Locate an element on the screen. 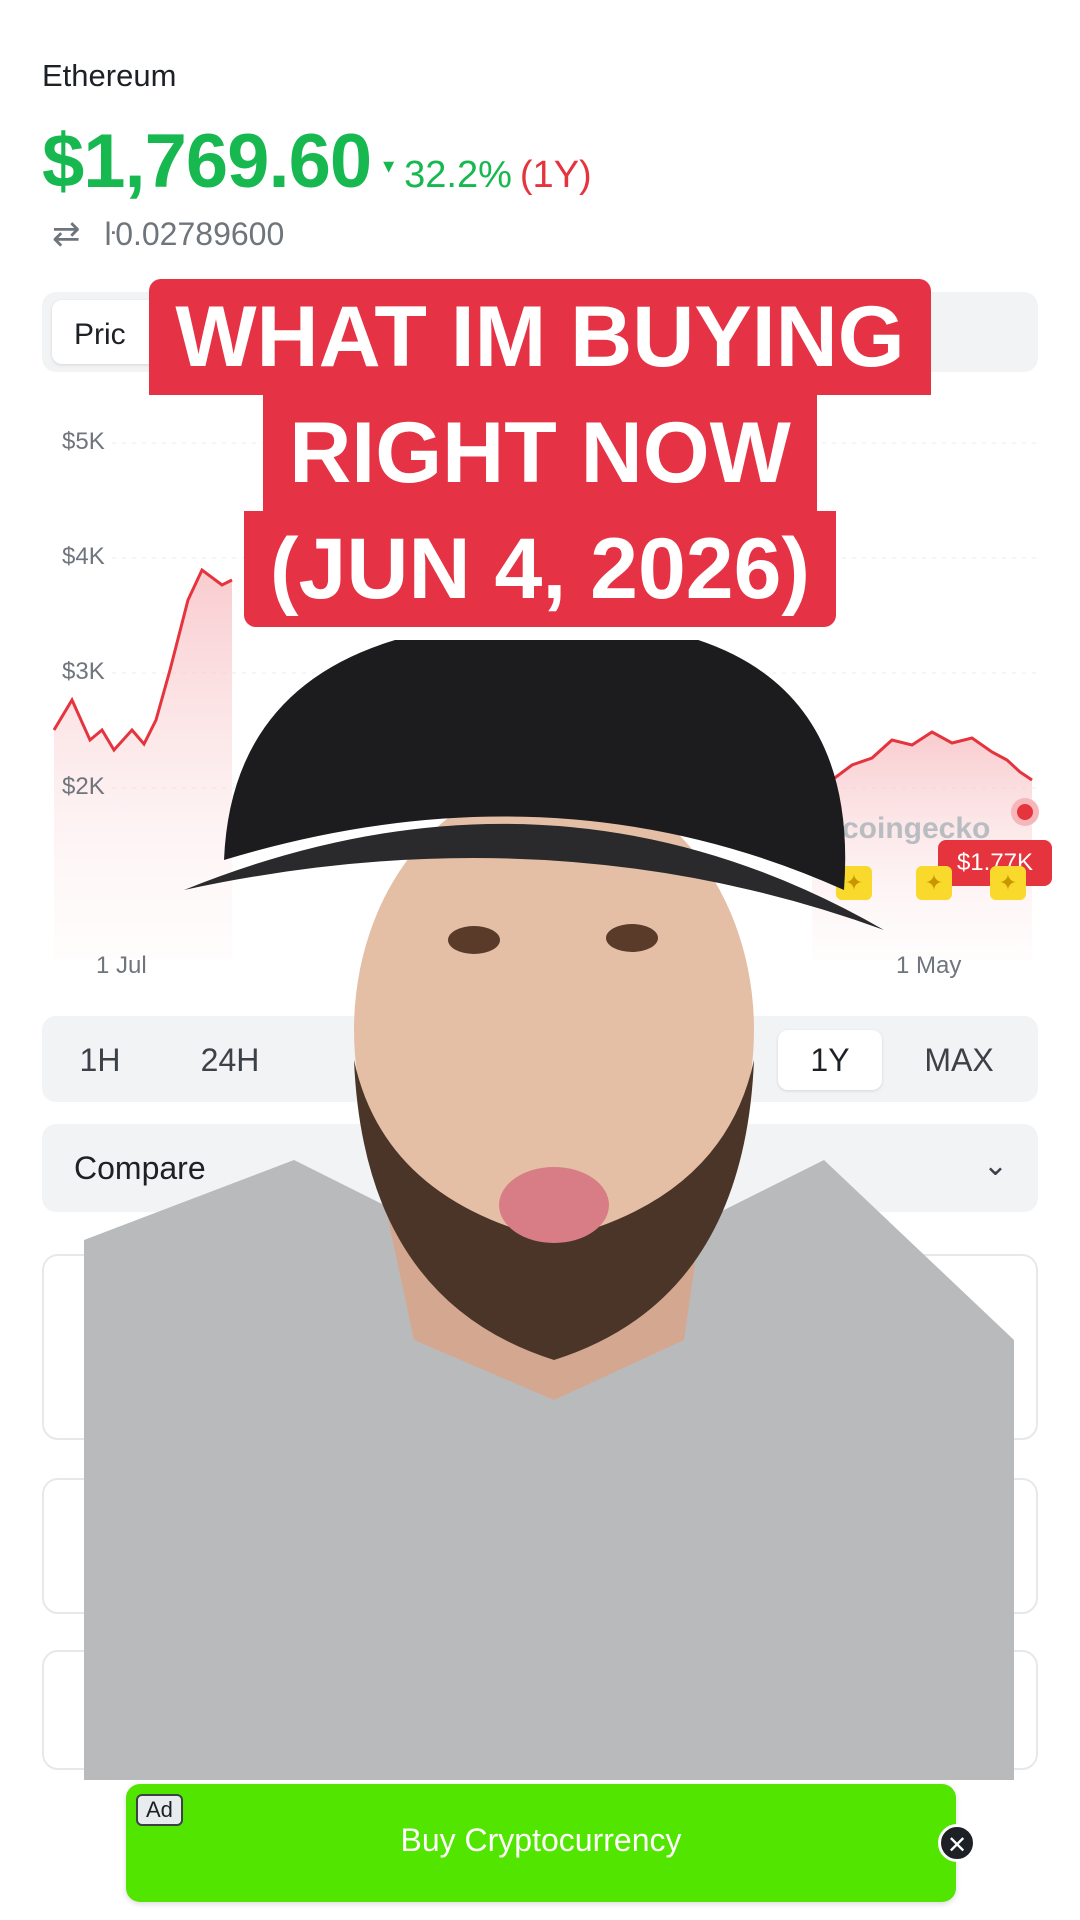 The height and width of the screenshot is (1920, 1080). coin-name: Ethereum is located at coordinates (109, 75).